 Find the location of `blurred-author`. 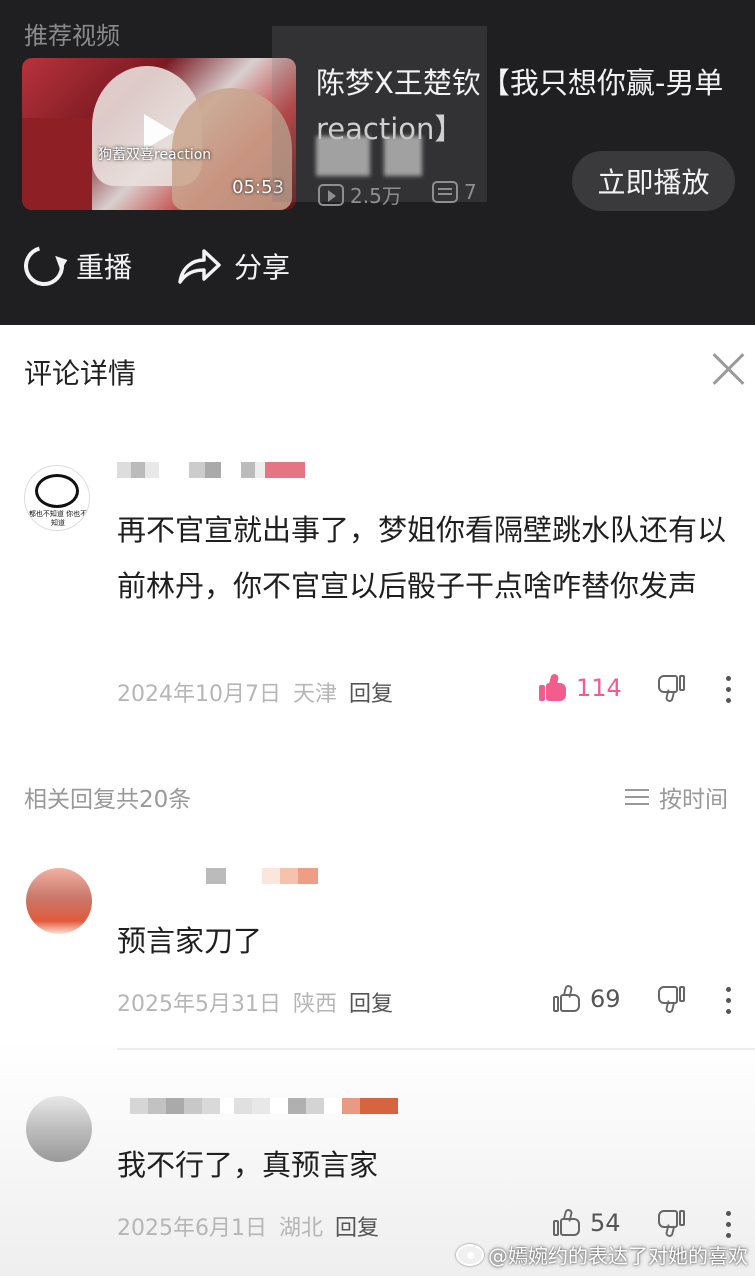

blurred-author is located at coordinates (343, 156).